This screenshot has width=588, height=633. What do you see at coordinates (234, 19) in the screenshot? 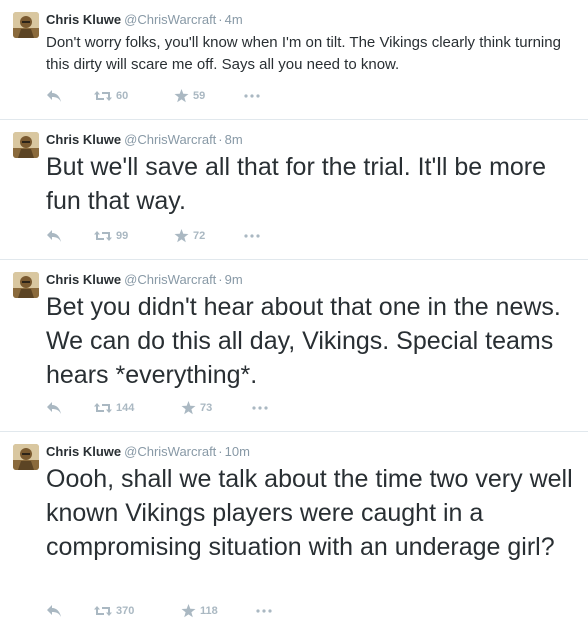
I see `tweet-timestamp: 4m` at bounding box center [234, 19].